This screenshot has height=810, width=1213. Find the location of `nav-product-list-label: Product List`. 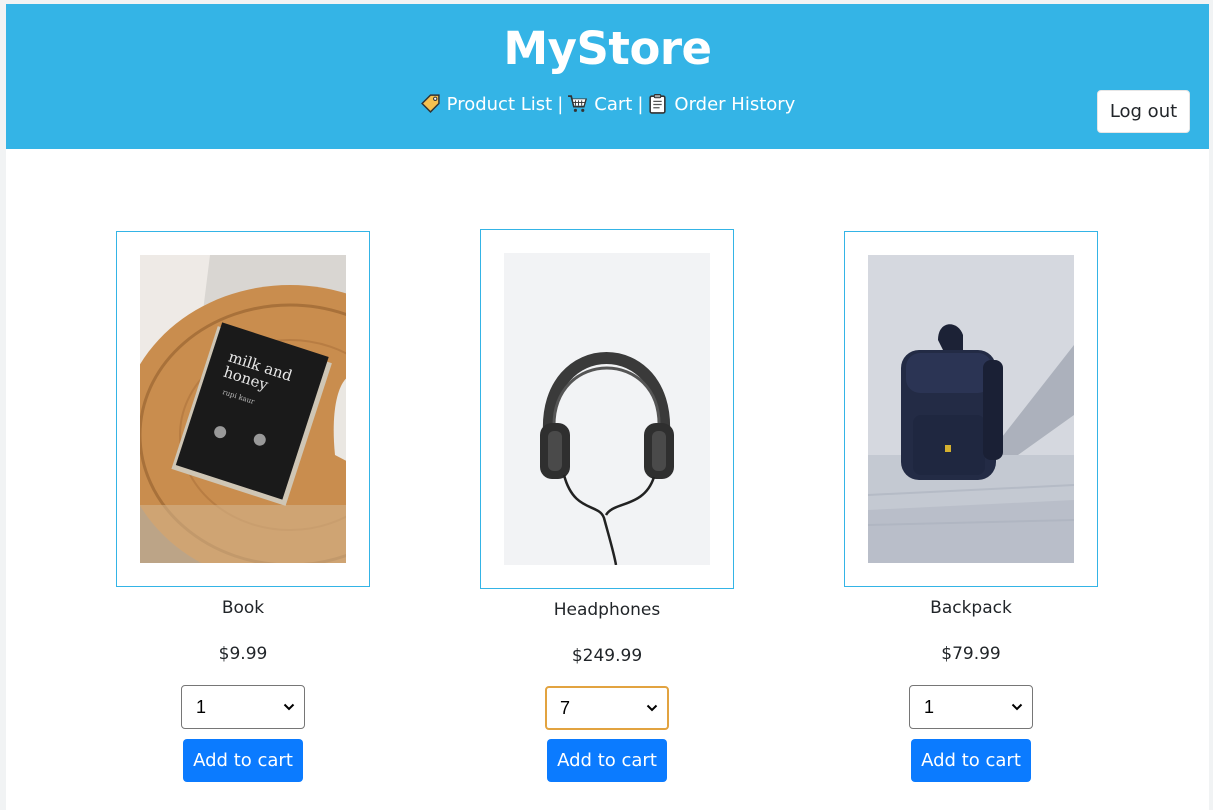

nav-product-list-label: Product List is located at coordinates (499, 104).